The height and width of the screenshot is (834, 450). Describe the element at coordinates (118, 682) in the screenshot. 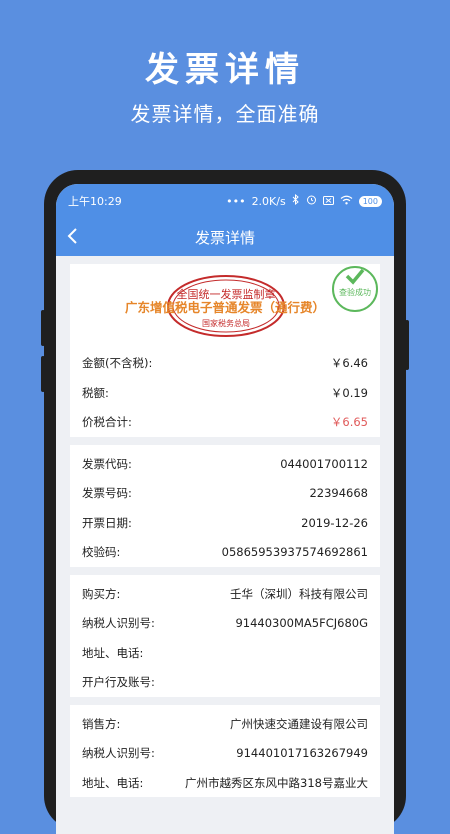

I see `row-label: 开户行及账号:` at that location.